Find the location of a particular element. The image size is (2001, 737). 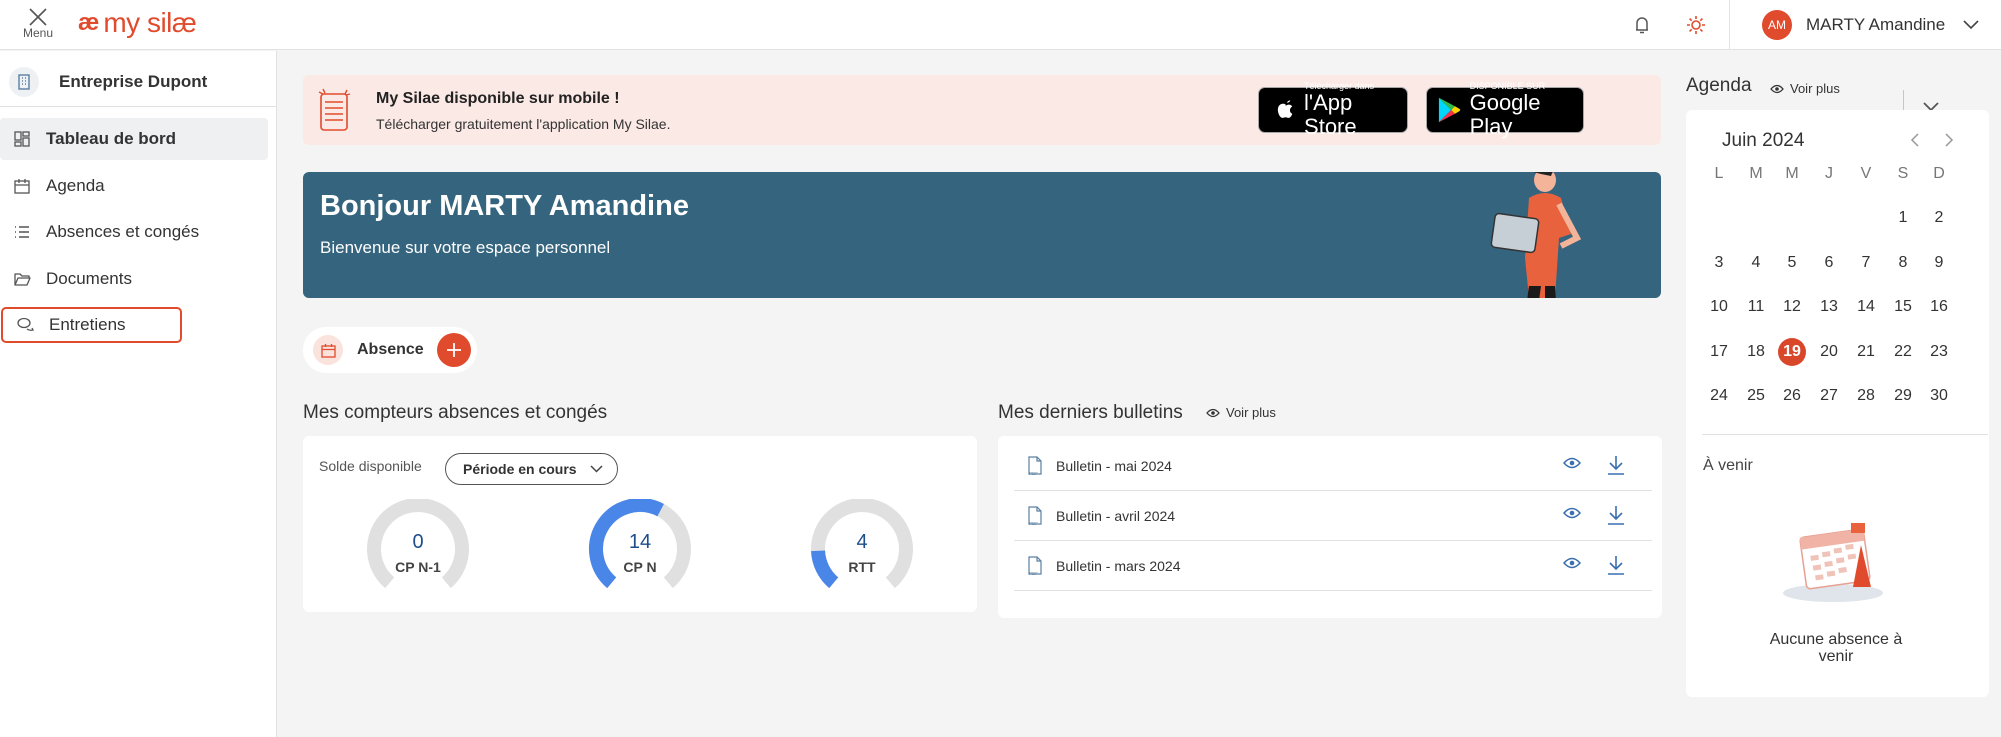

calendar-day: 23 is located at coordinates (1939, 352).